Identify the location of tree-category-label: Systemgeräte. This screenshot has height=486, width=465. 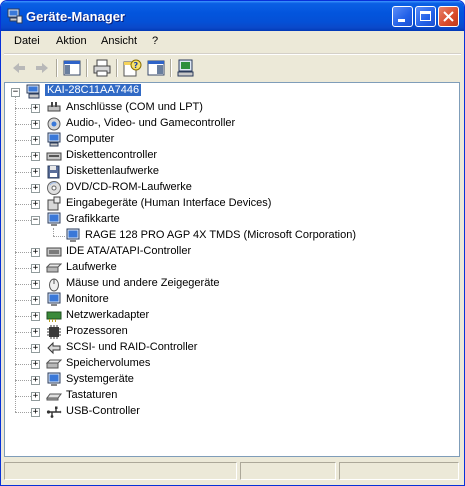
(100, 379).